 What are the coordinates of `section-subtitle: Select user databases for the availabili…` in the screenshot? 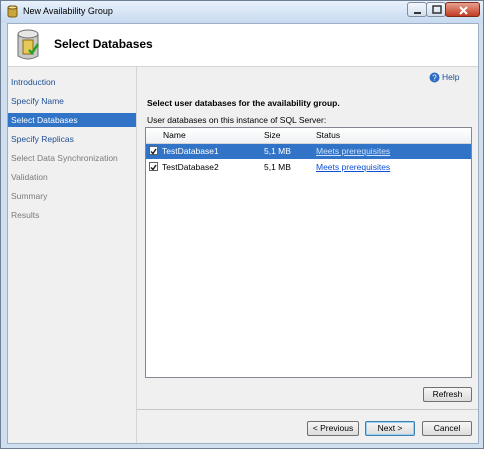 It's located at (243, 103).